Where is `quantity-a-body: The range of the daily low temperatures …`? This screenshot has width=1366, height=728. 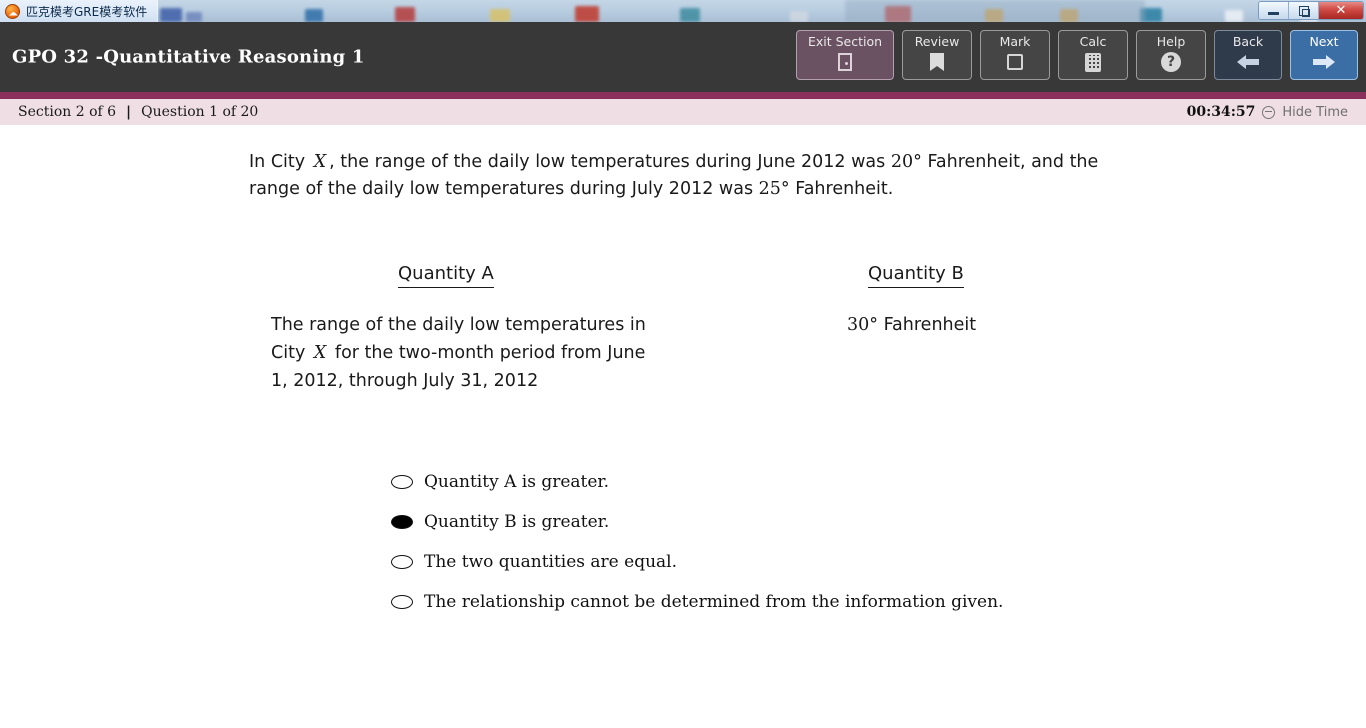 quantity-a-body: The range of the daily low temperatures … is located at coordinates (461, 353).